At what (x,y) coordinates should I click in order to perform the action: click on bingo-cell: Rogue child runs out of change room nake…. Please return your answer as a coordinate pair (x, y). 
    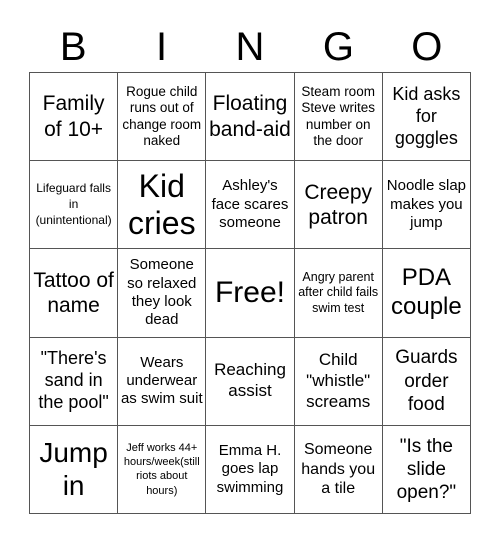
    Looking at the image, I should click on (162, 117).